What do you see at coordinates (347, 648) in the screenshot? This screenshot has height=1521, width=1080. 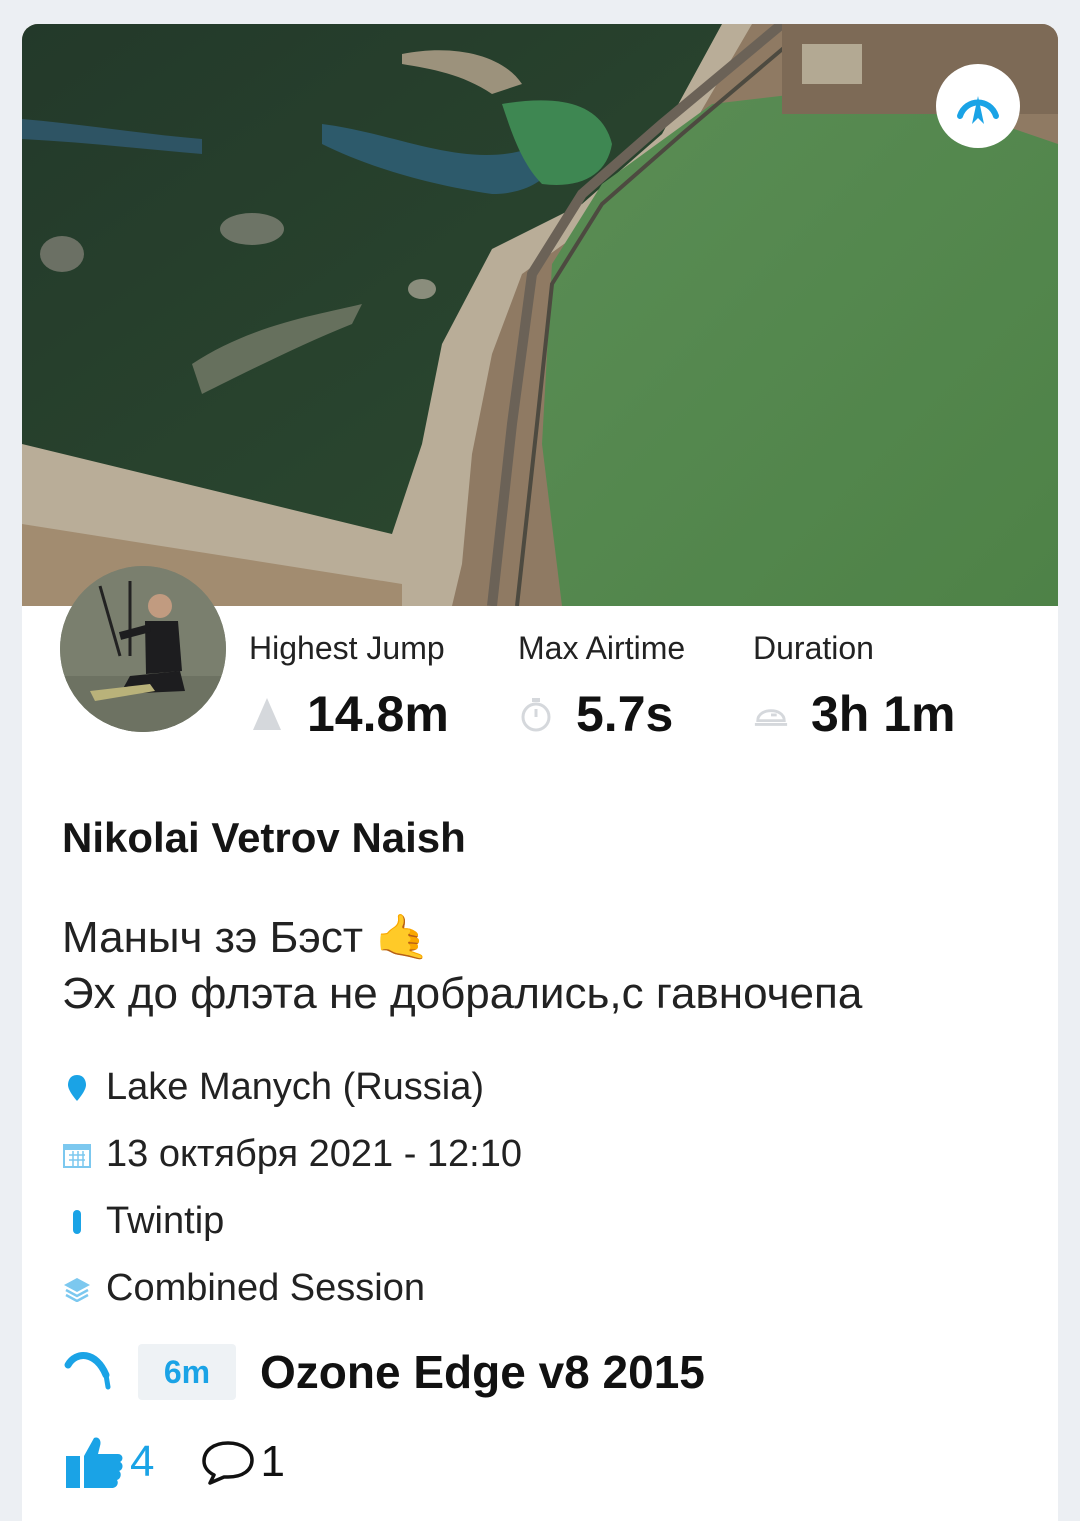 I see `stat-label: Highest Jump` at bounding box center [347, 648].